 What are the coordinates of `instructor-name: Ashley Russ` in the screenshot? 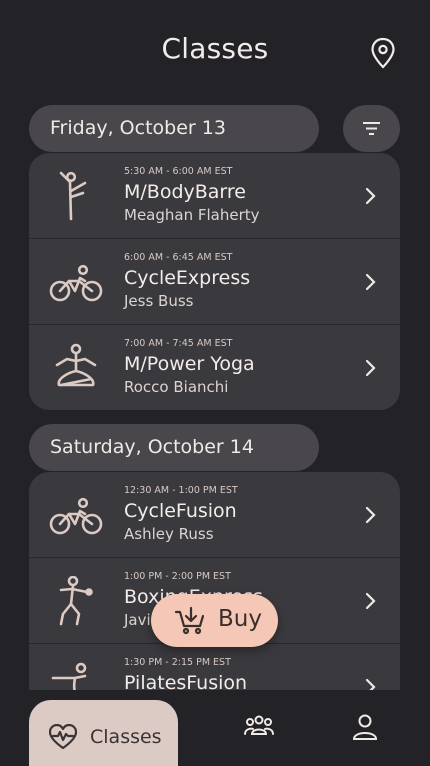 It's located at (169, 534).